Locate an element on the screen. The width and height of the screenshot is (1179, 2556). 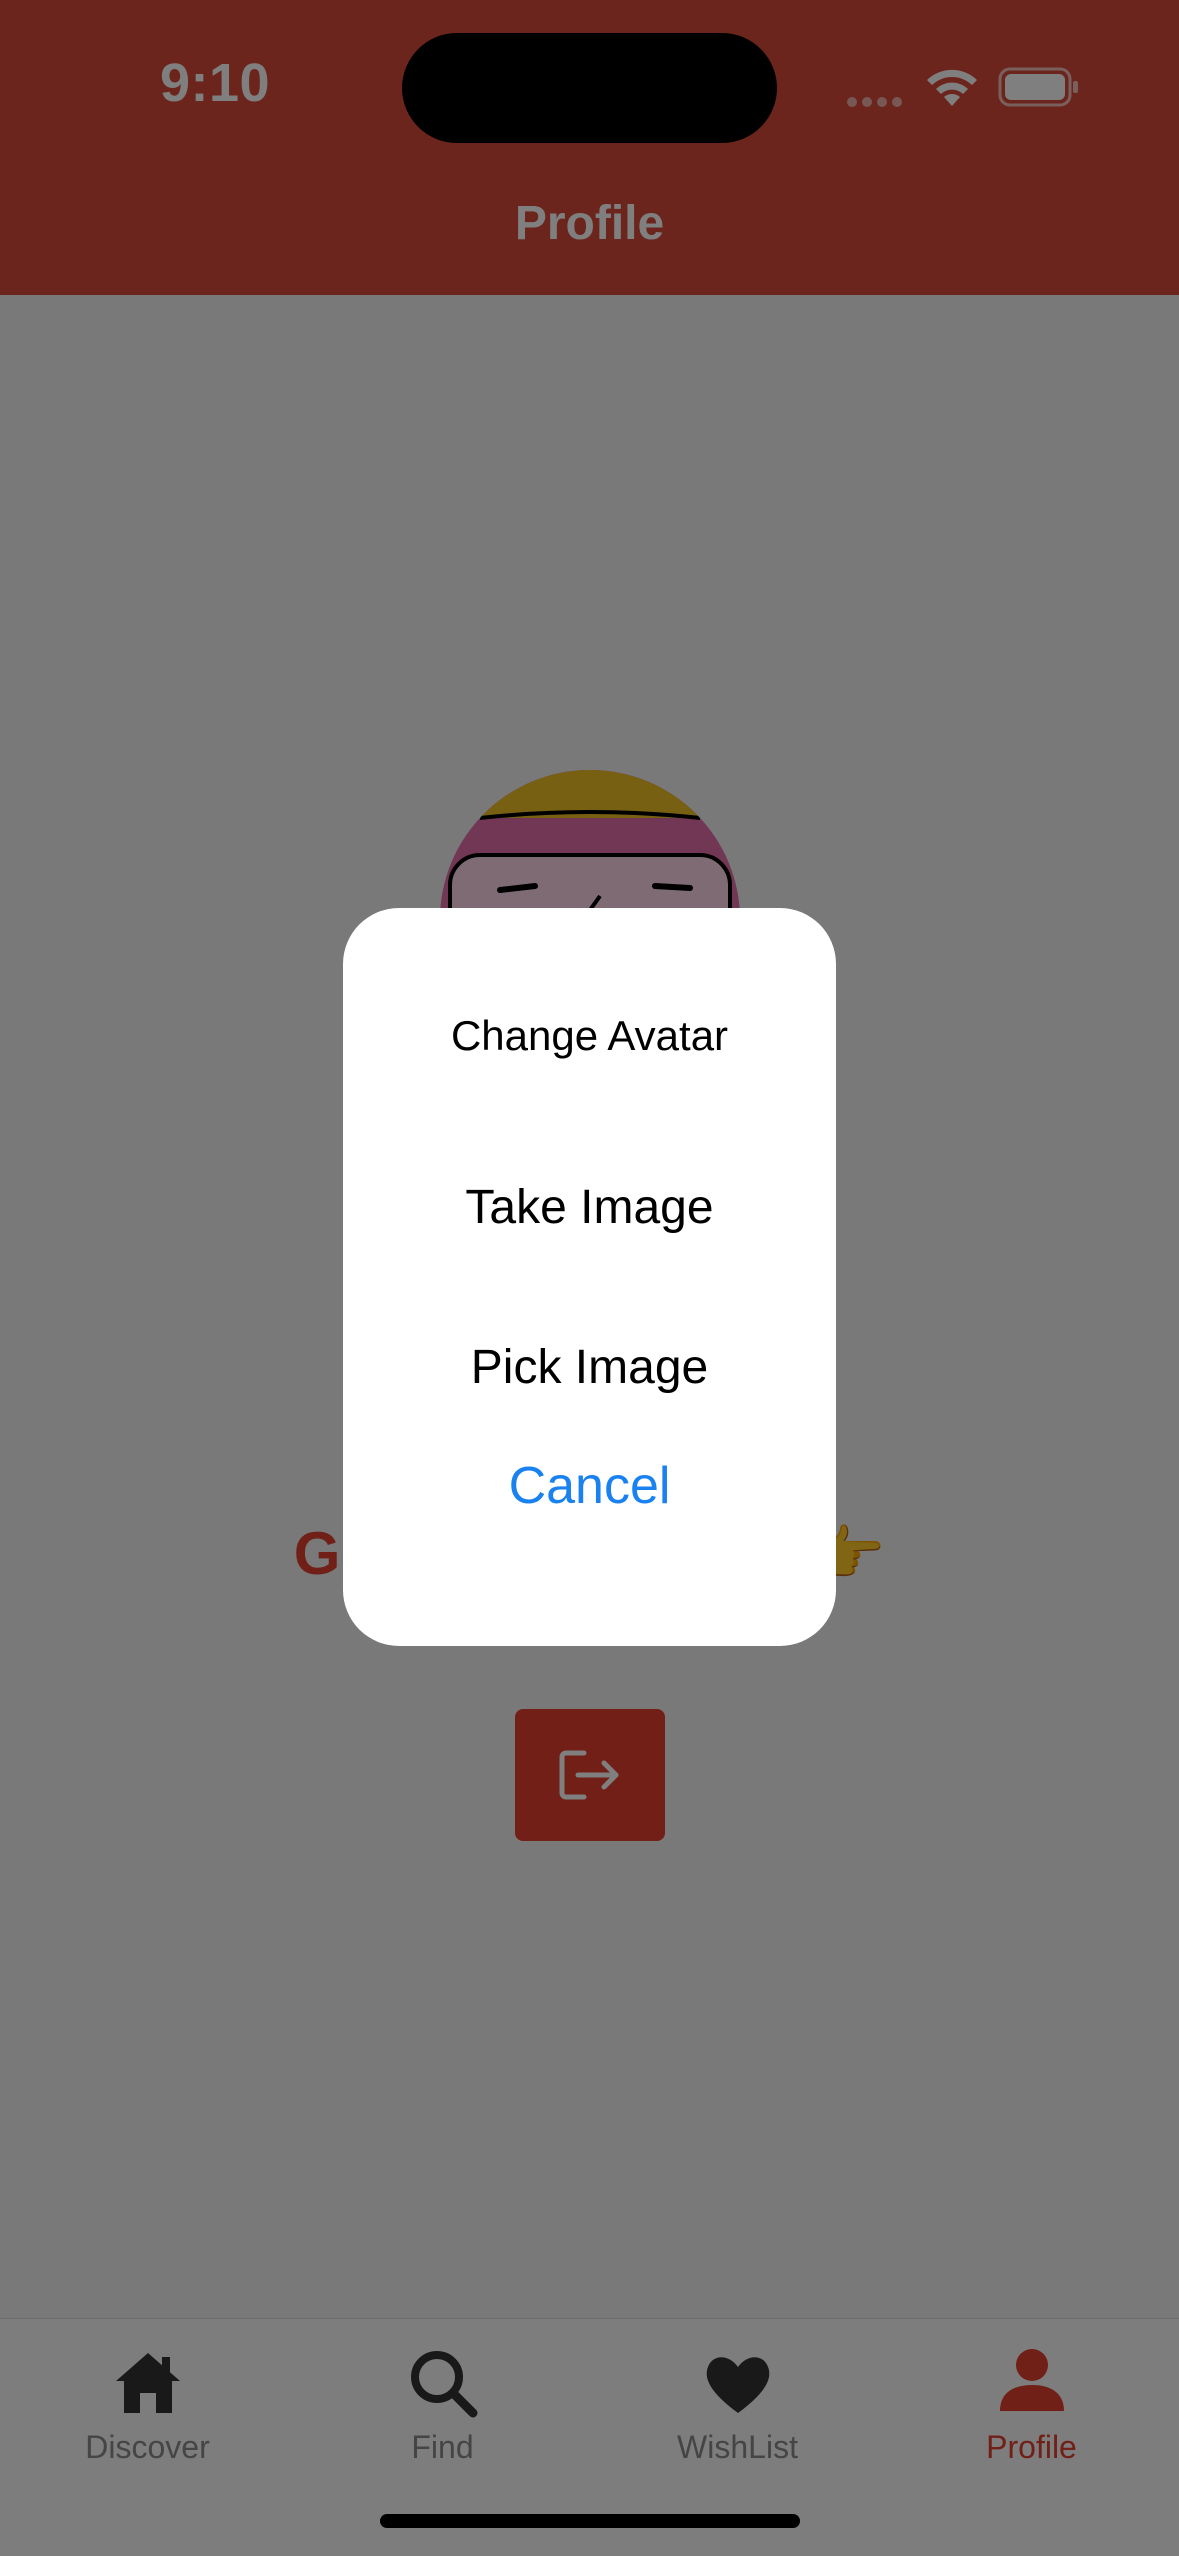
dialog-title: Change Avatar is located at coordinates (589, 1035).